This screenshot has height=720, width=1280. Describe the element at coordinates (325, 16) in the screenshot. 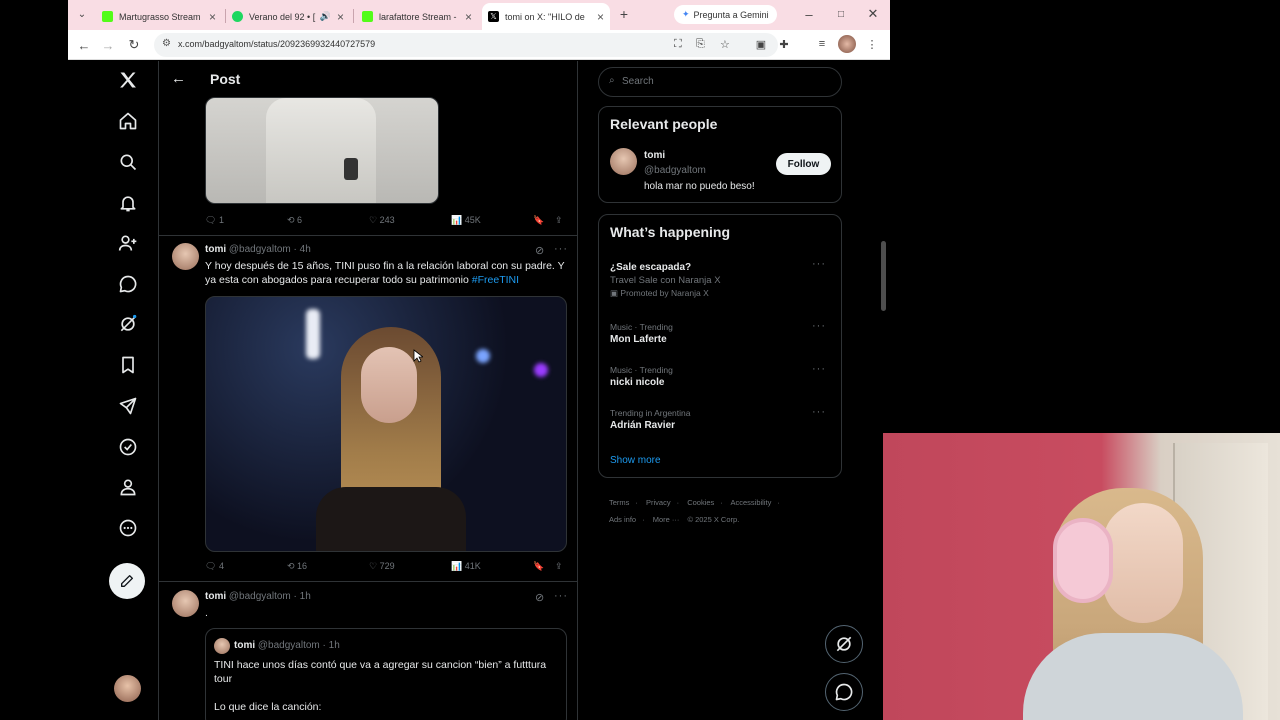

I see `speaker-icon: 🔊` at that location.